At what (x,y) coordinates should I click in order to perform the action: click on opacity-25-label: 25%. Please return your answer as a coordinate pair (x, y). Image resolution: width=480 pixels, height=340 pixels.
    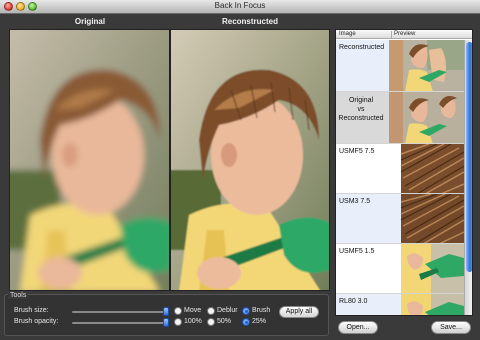
    Looking at the image, I should click on (259, 321).